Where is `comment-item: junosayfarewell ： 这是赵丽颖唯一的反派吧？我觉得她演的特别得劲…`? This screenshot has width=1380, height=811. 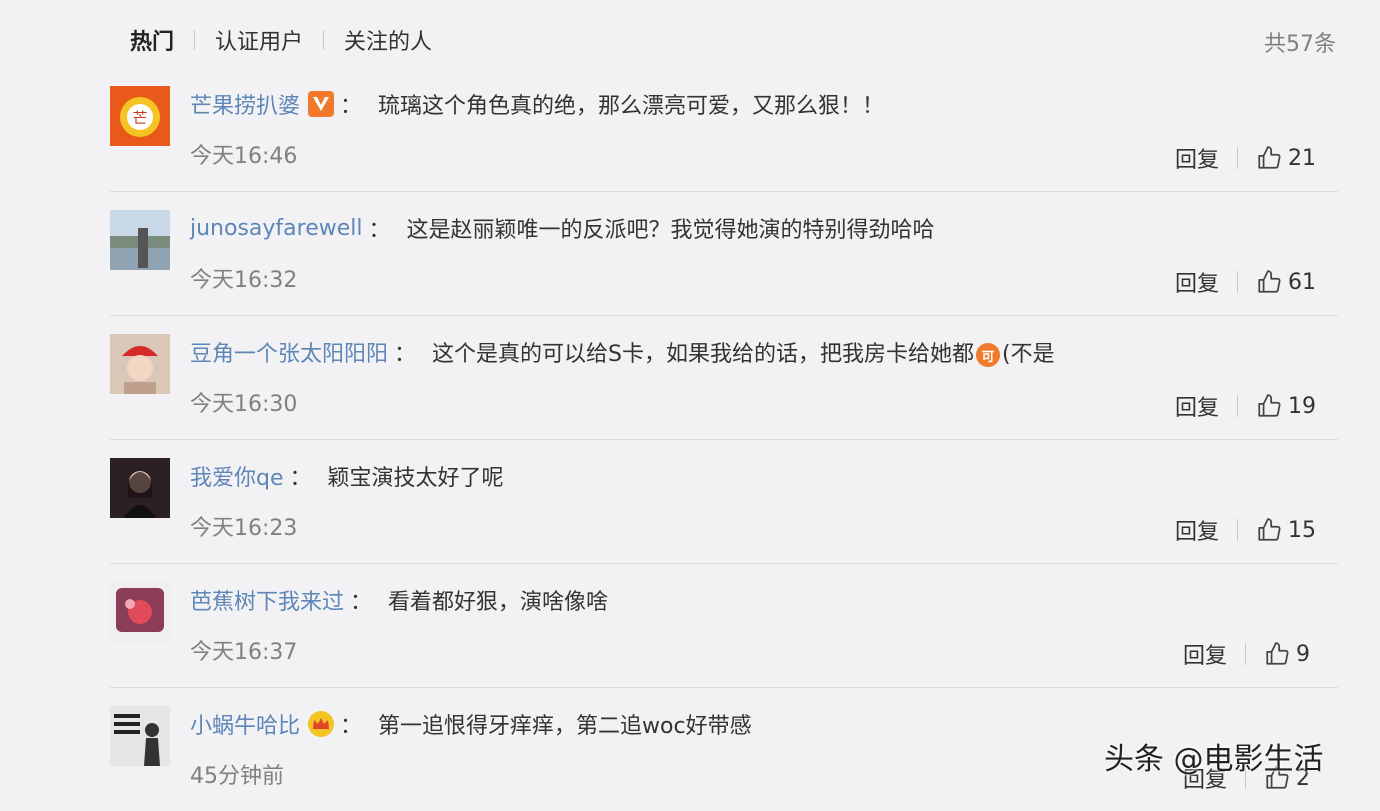
comment-item: junosayfarewell ： 这是赵丽颖唯一的反派吧？我觉得她演的特别得劲… is located at coordinates (724, 254).